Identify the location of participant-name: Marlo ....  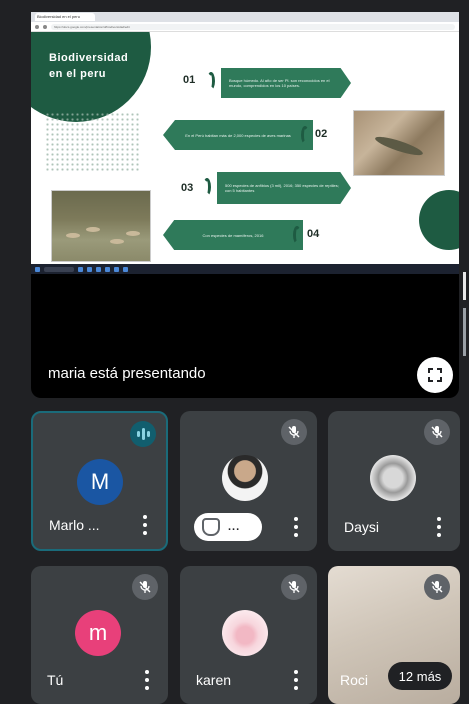
(74, 525).